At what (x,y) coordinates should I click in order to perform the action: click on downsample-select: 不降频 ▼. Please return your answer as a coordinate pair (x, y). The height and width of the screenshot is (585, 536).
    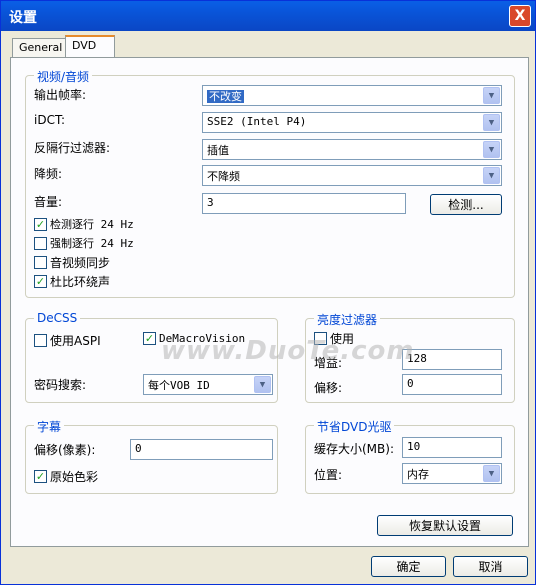
    Looking at the image, I should click on (352, 175).